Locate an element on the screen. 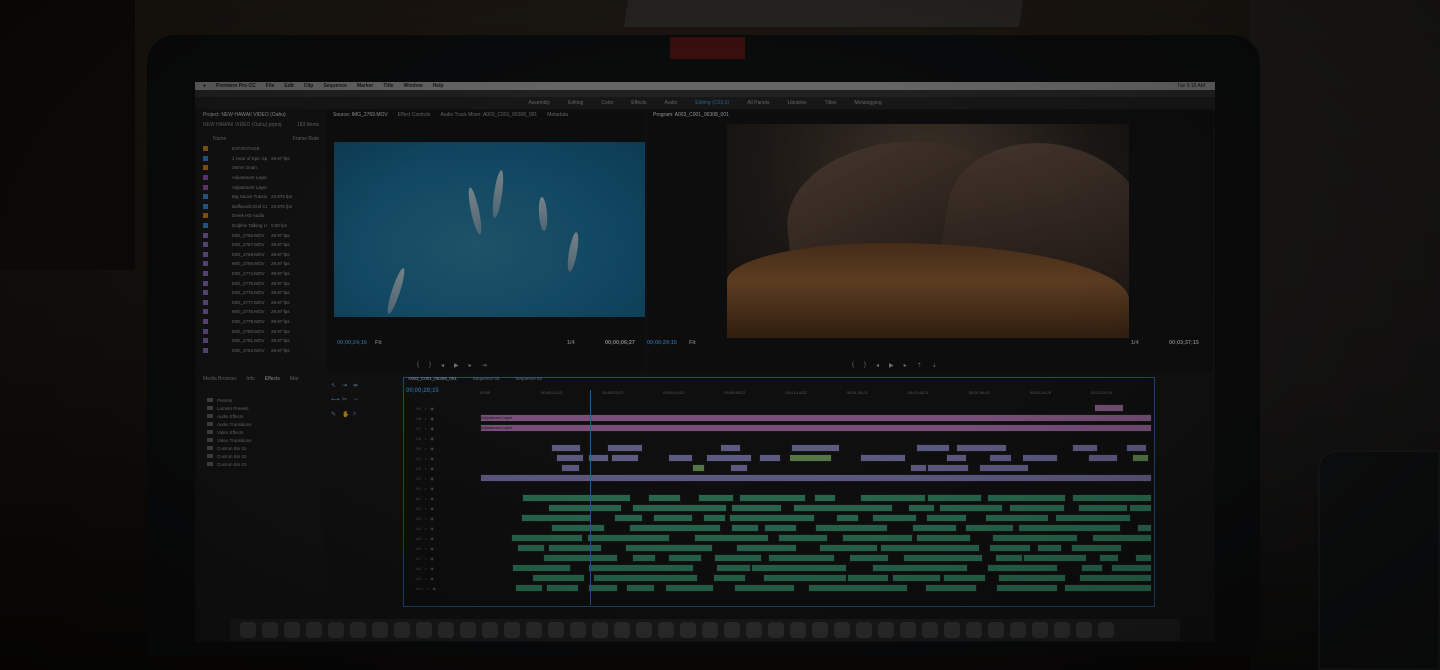  app-menu: Premiere Pro CC is located at coordinates (236, 86).